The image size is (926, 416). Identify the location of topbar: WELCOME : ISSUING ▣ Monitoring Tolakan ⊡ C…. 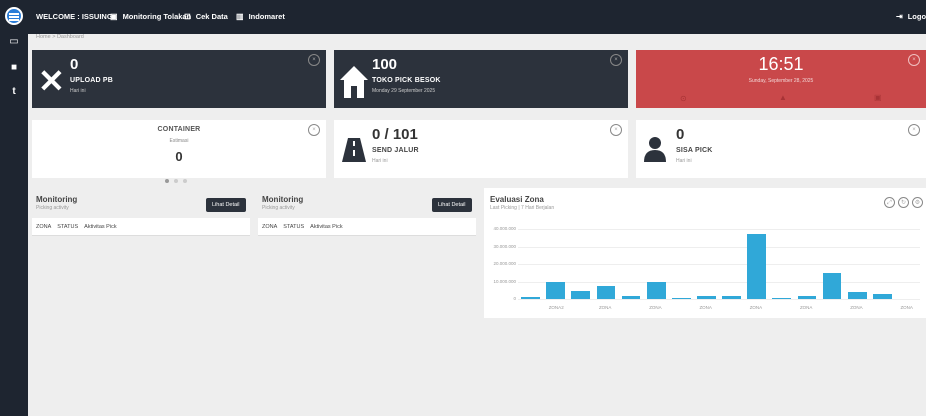
(477, 17).